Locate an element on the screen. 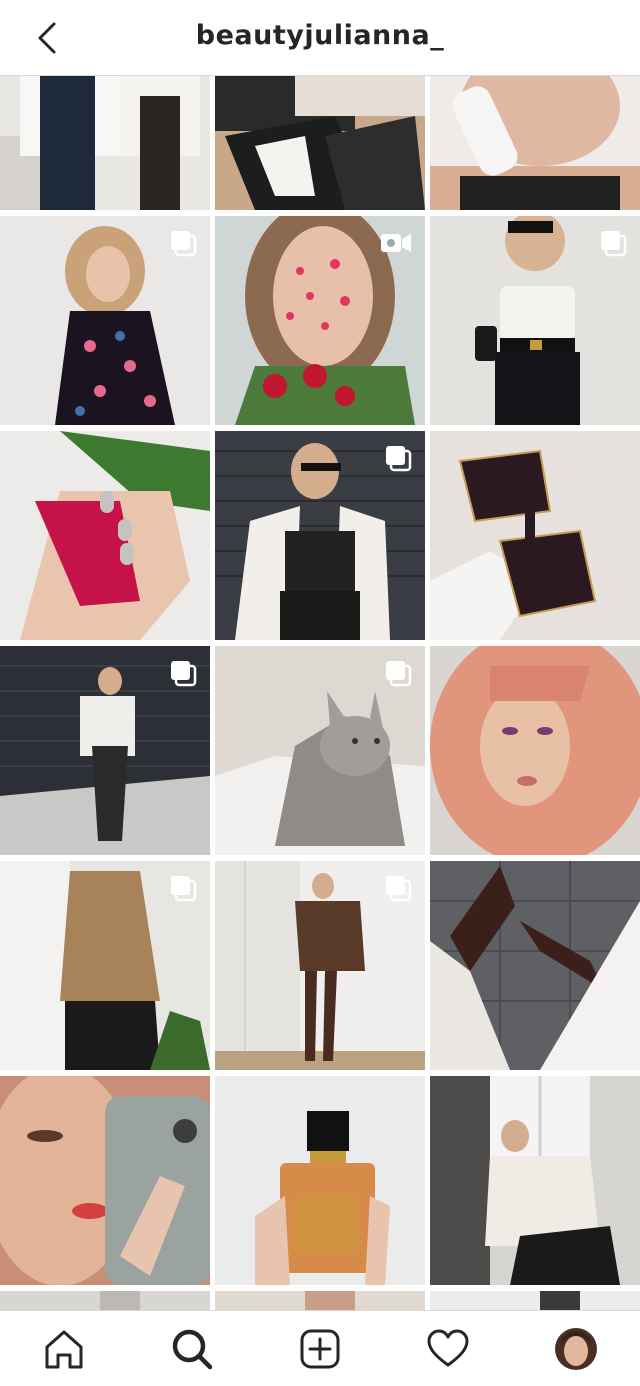 This screenshot has height=1386, width=640. new-post-icon is located at coordinates (320, 1349).